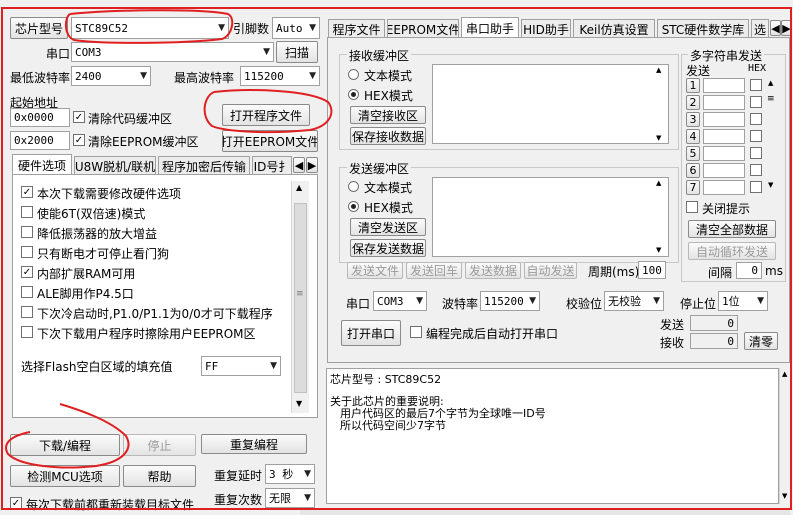  Describe the element at coordinates (388, 227) in the screenshot. I see `clear-send-button: 清空发送区` at that location.